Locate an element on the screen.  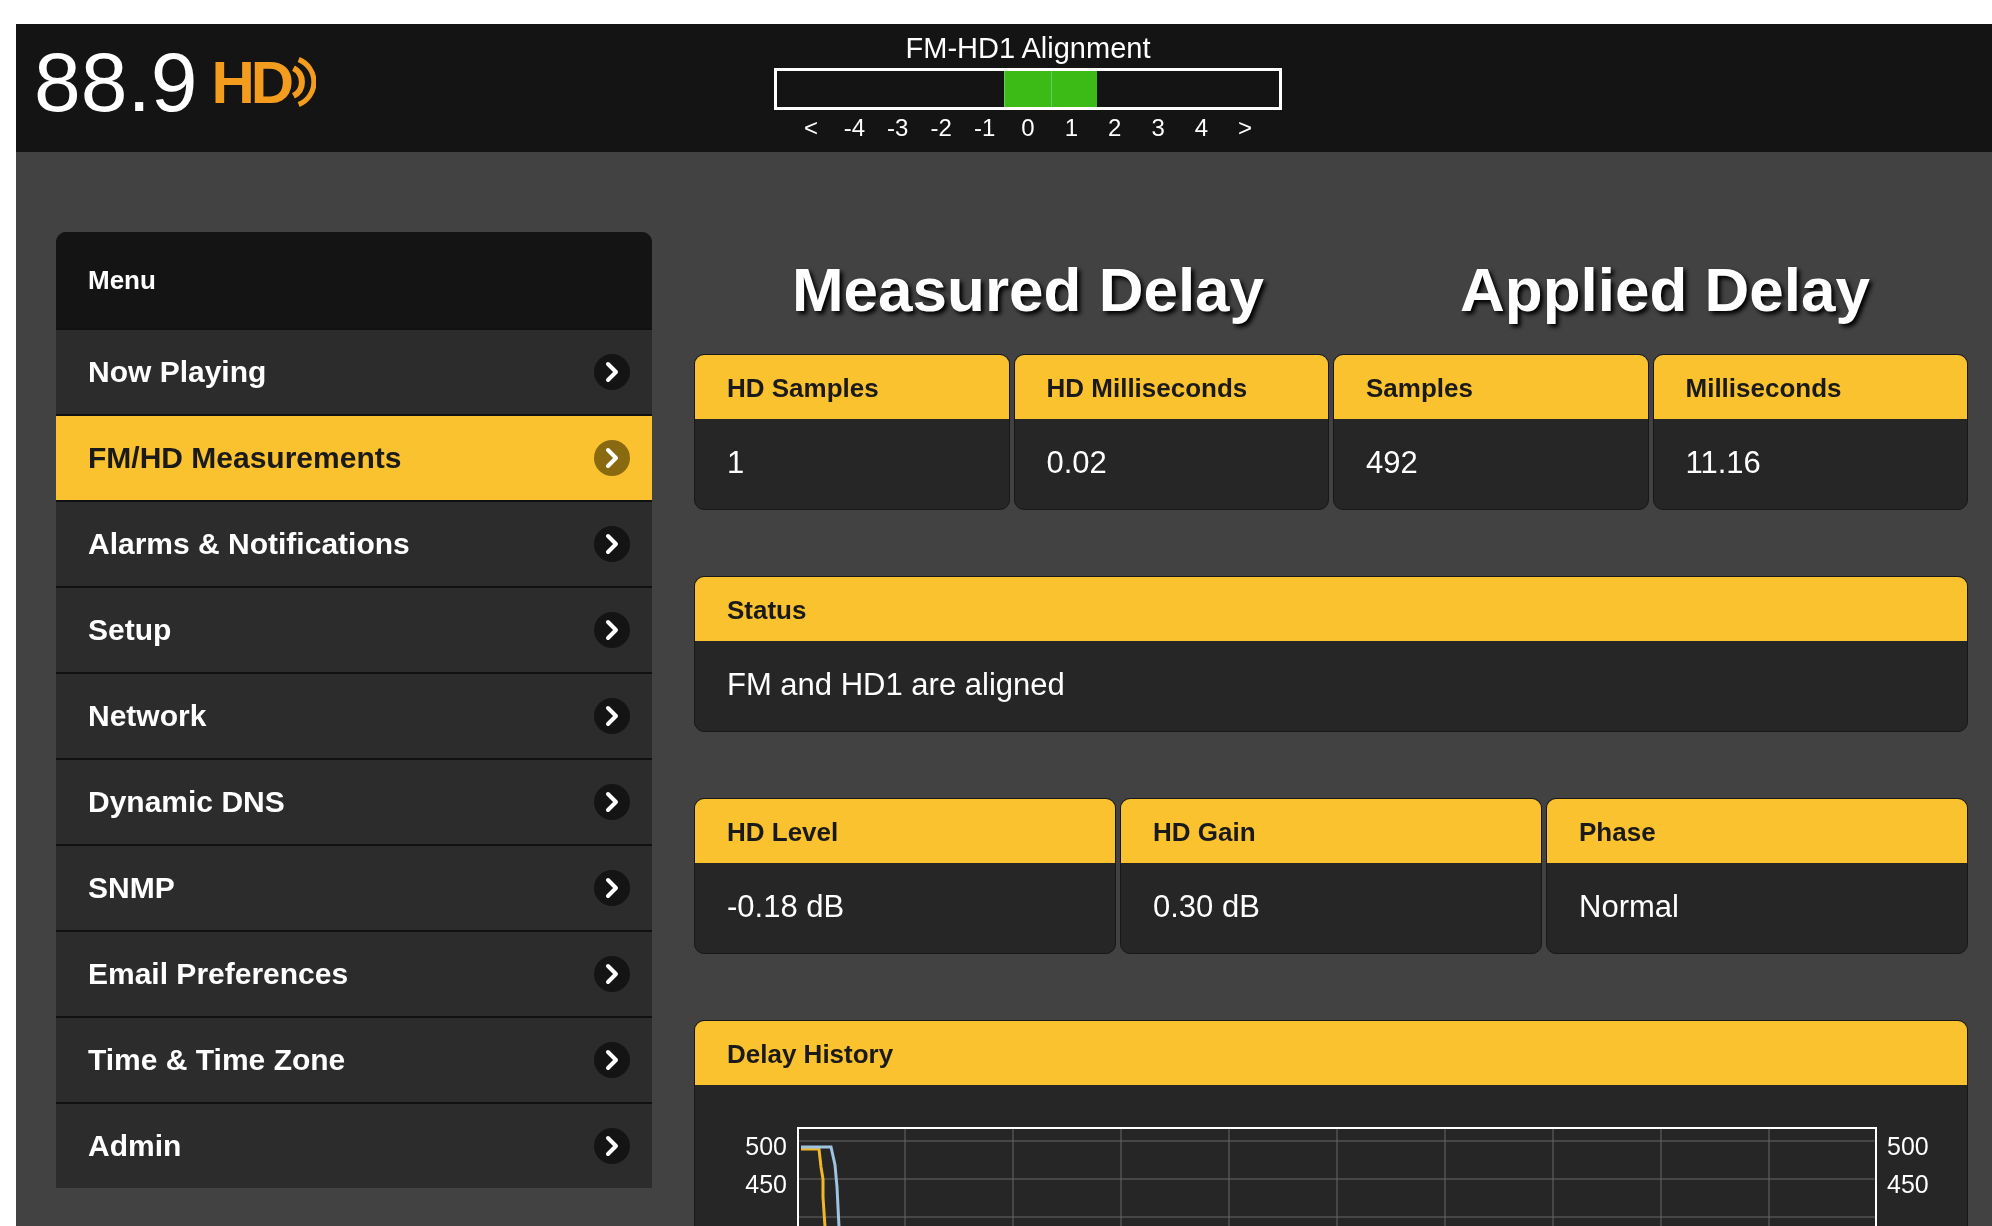
scale-label: -2 is located at coordinates (941, 128).